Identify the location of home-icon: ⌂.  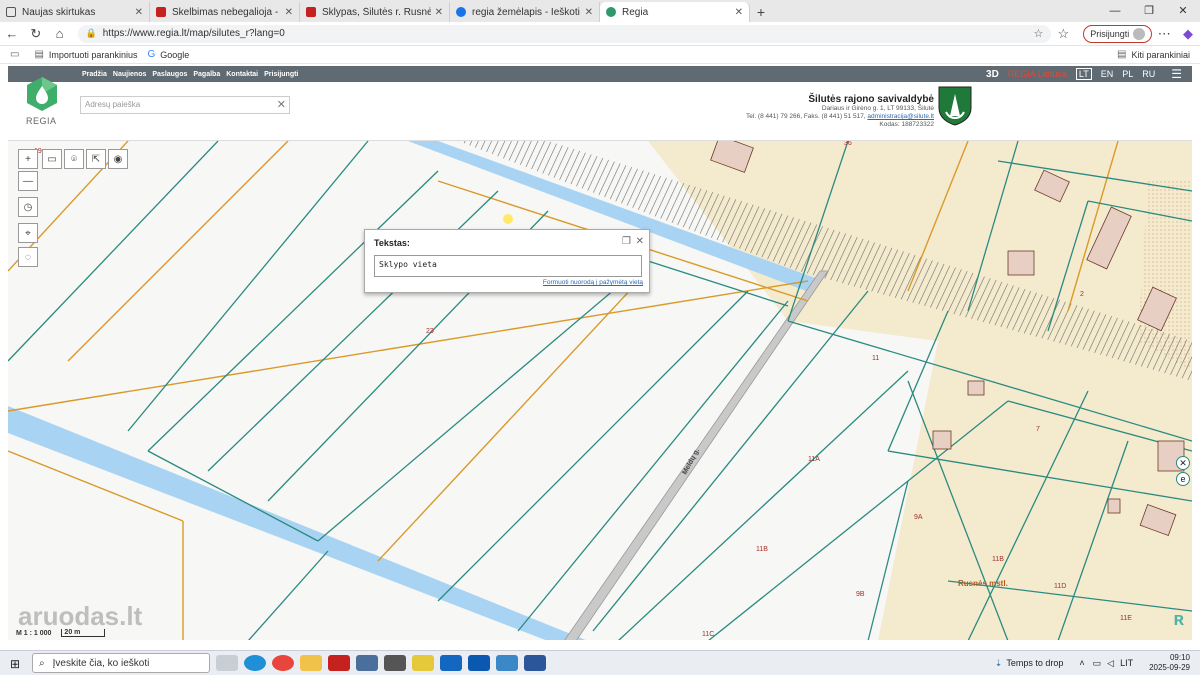
(60, 33).